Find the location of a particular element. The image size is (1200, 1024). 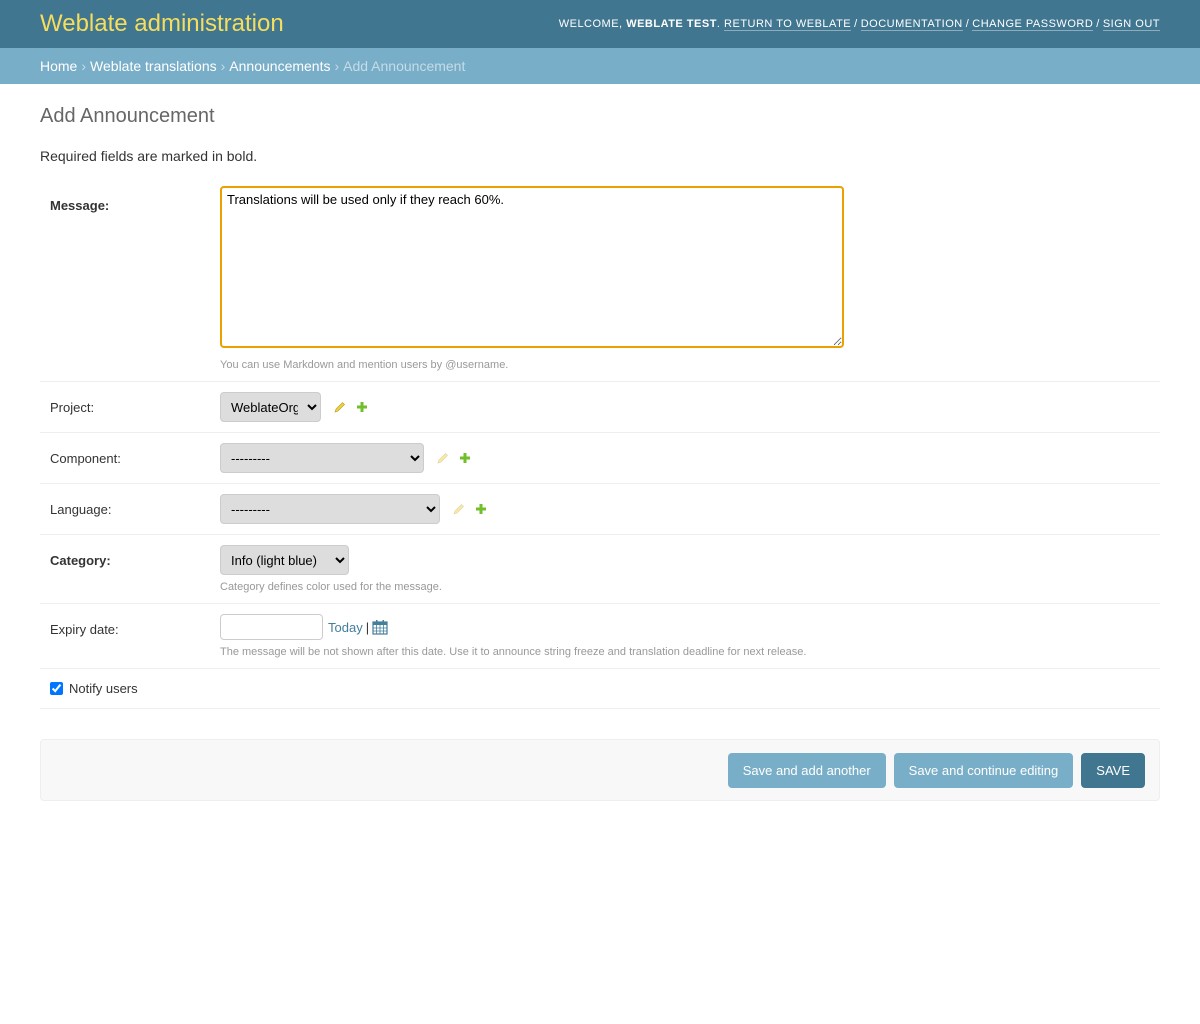

documentation-link: Documentation is located at coordinates (911, 24).